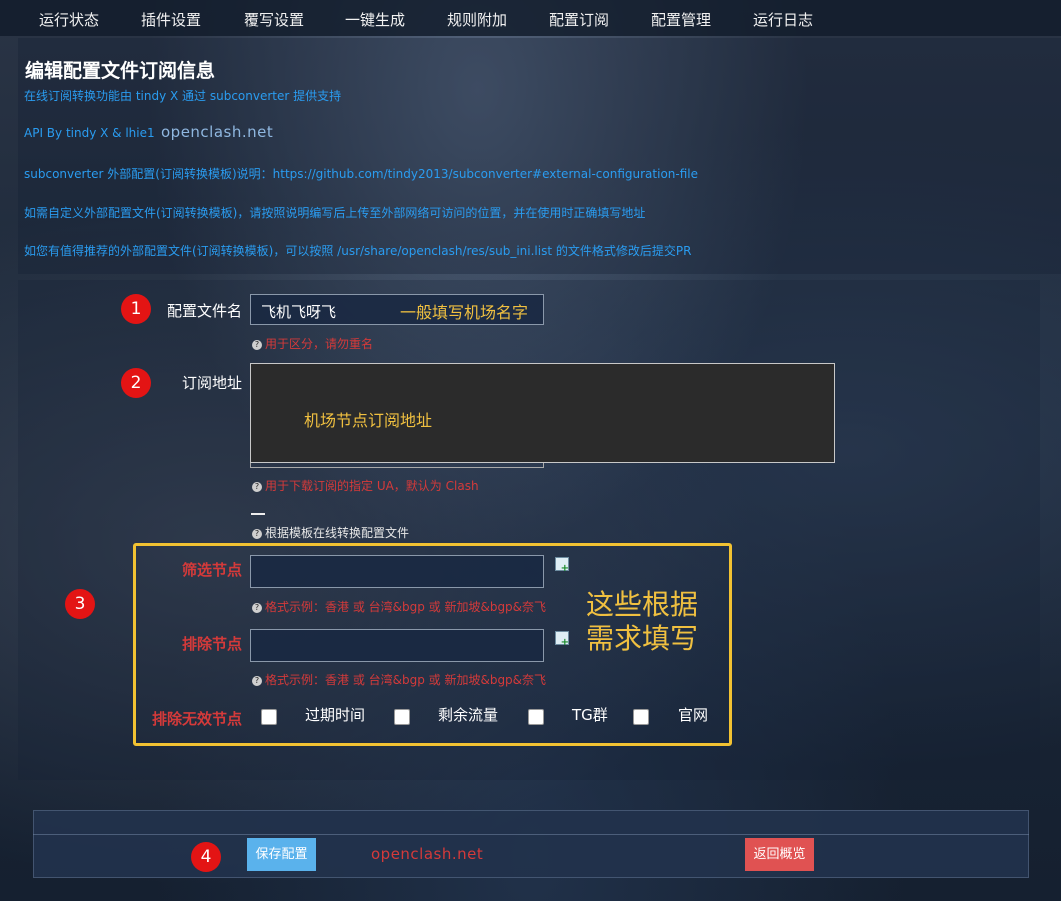 The height and width of the screenshot is (901, 1061). I want to click on checkbox-remaining-traffic, so click(402, 717).